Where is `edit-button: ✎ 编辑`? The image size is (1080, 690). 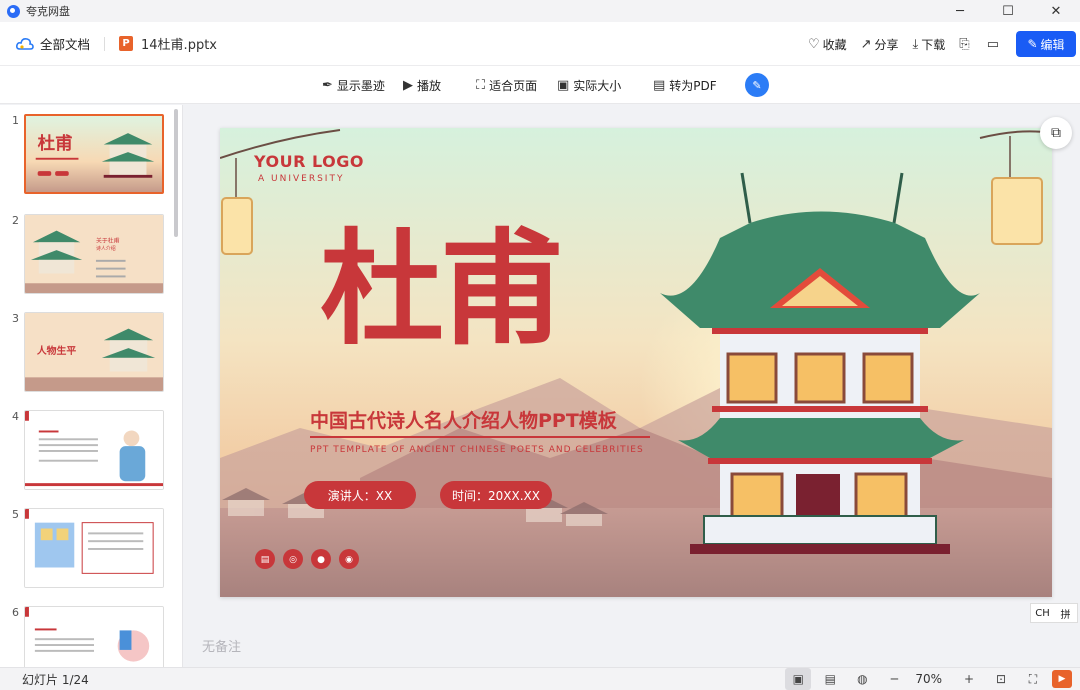 edit-button: ✎ 编辑 is located at coordinates (1046, 44).